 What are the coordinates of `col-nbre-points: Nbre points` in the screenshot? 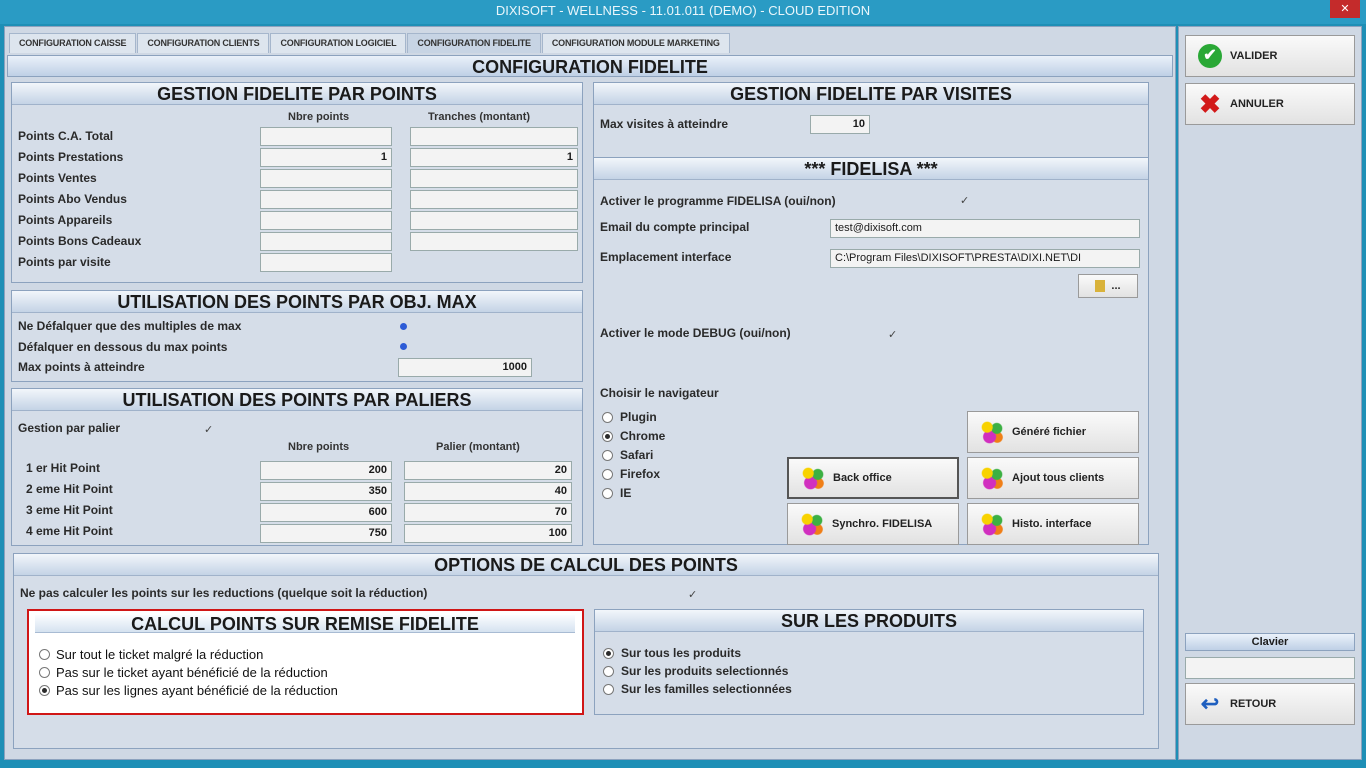 It's located at (319, 117).